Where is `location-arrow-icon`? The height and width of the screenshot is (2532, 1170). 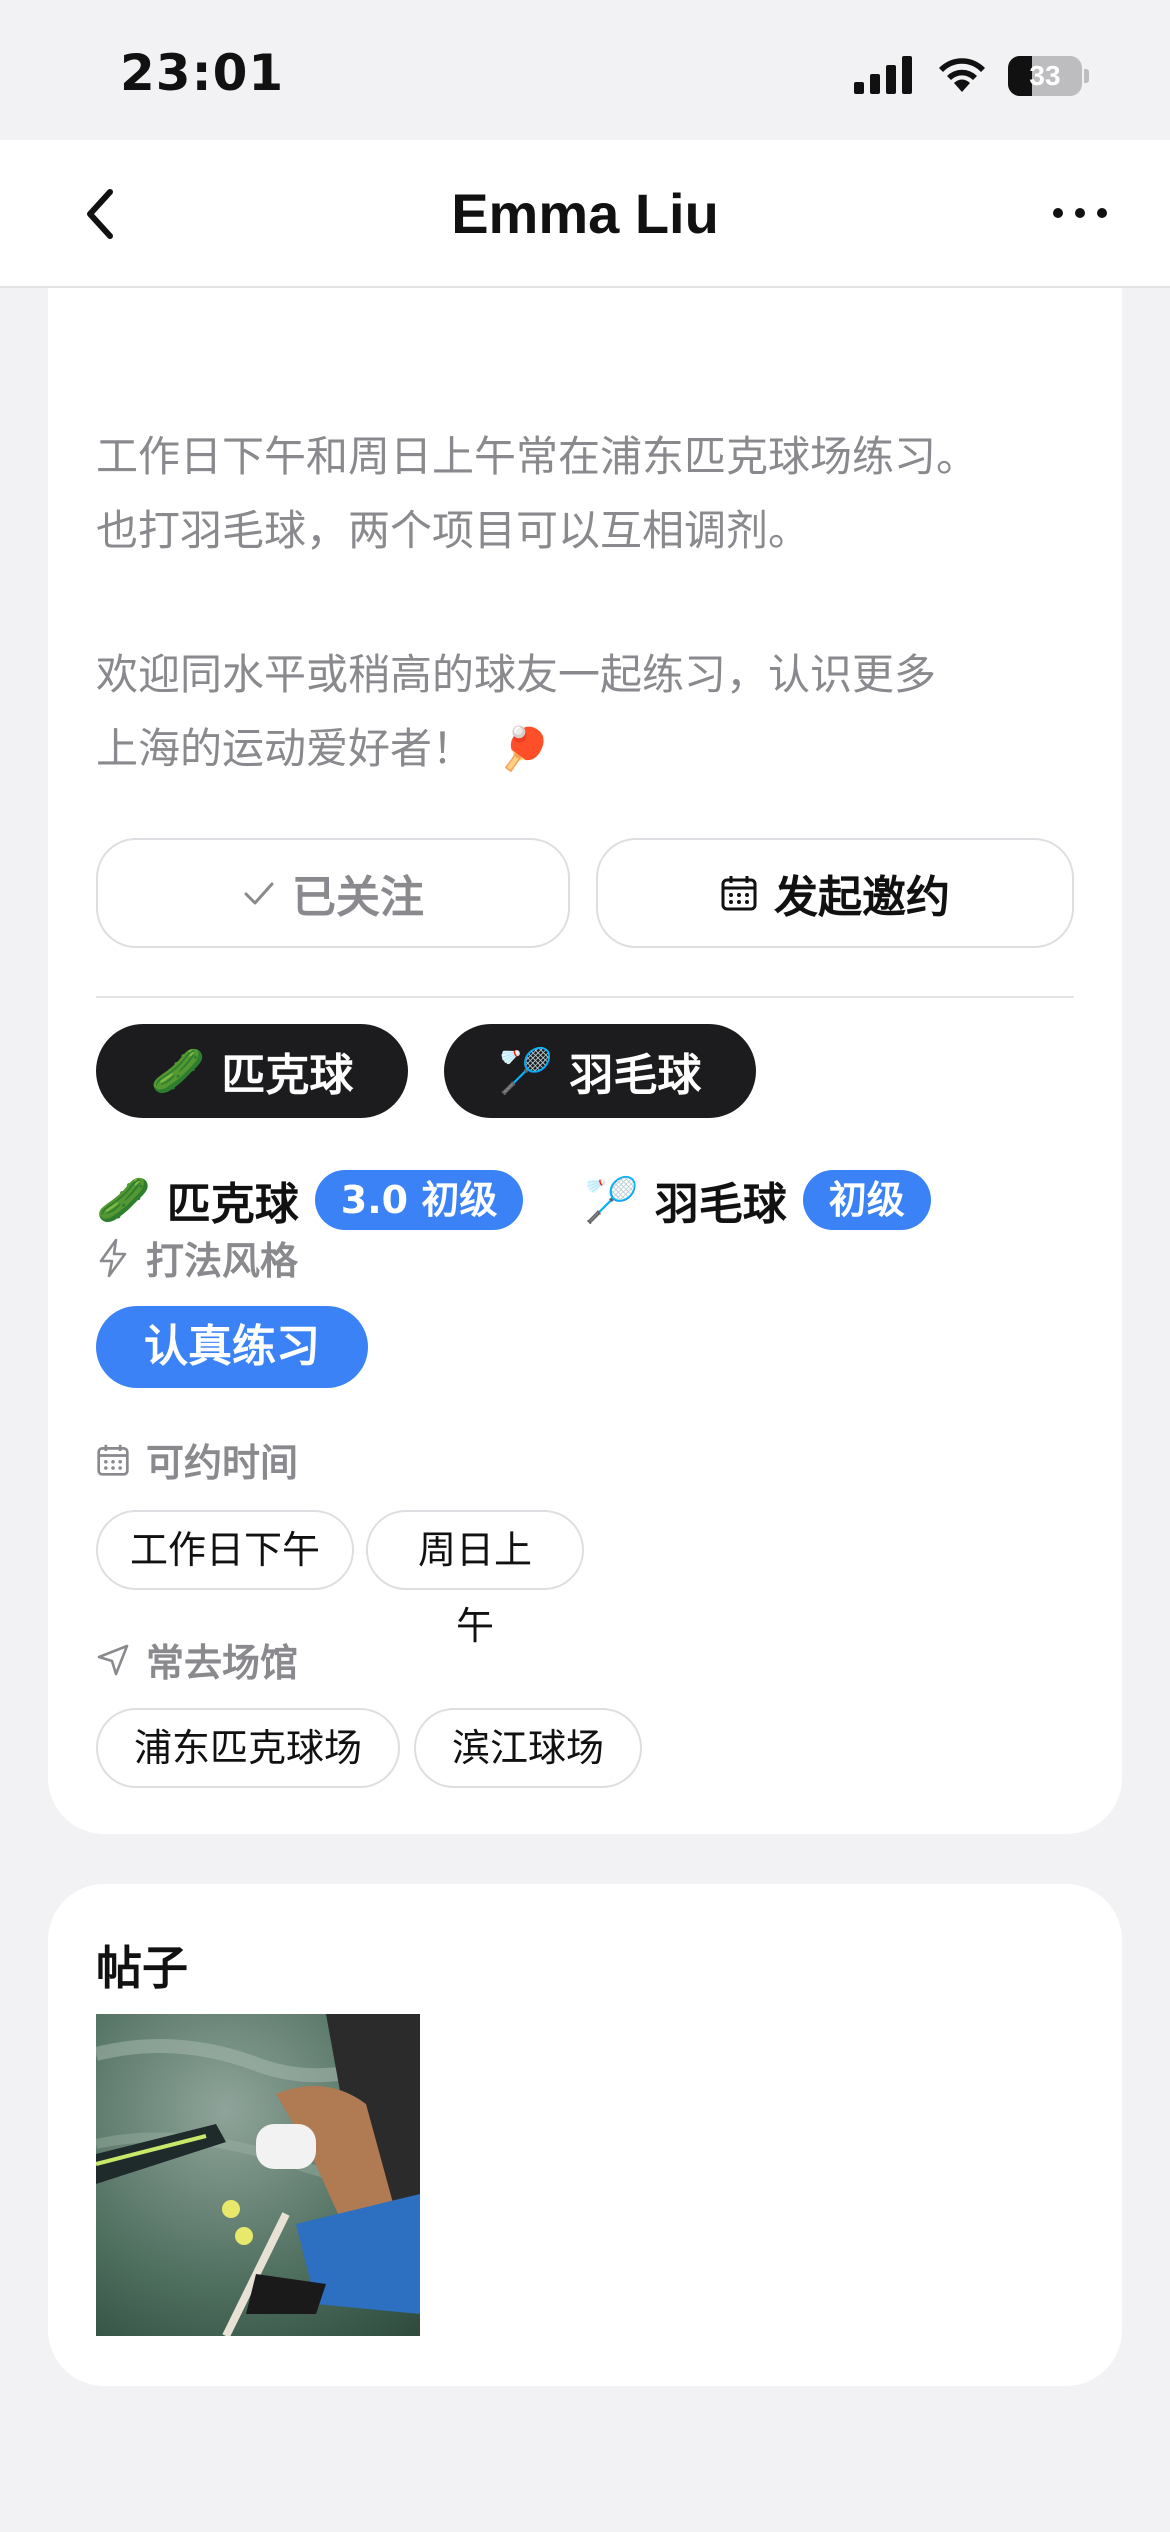 location-arrow-icon is located at coordinates (113, 1659).